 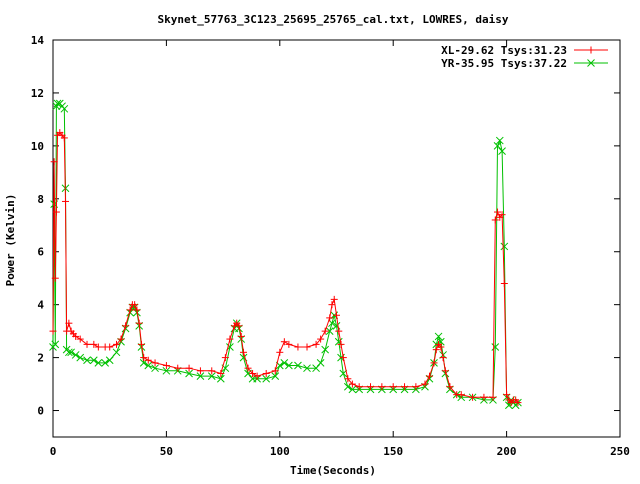 I want to click on legend-item: XL-29.62 Tsys:31.23, so click(x=524, y=50).